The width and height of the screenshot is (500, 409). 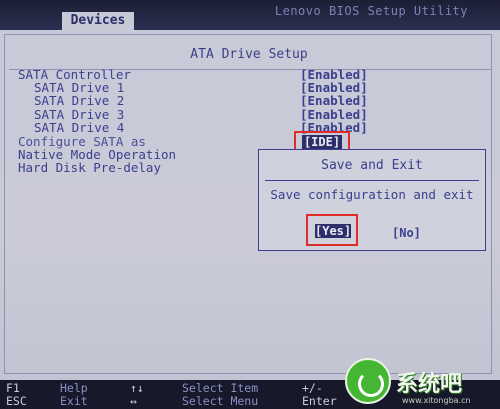 What do you see at coordinates (372, 165) in the screenshot?
I see `dialog-title: Save and Exit` at bounding box center [372, 165].